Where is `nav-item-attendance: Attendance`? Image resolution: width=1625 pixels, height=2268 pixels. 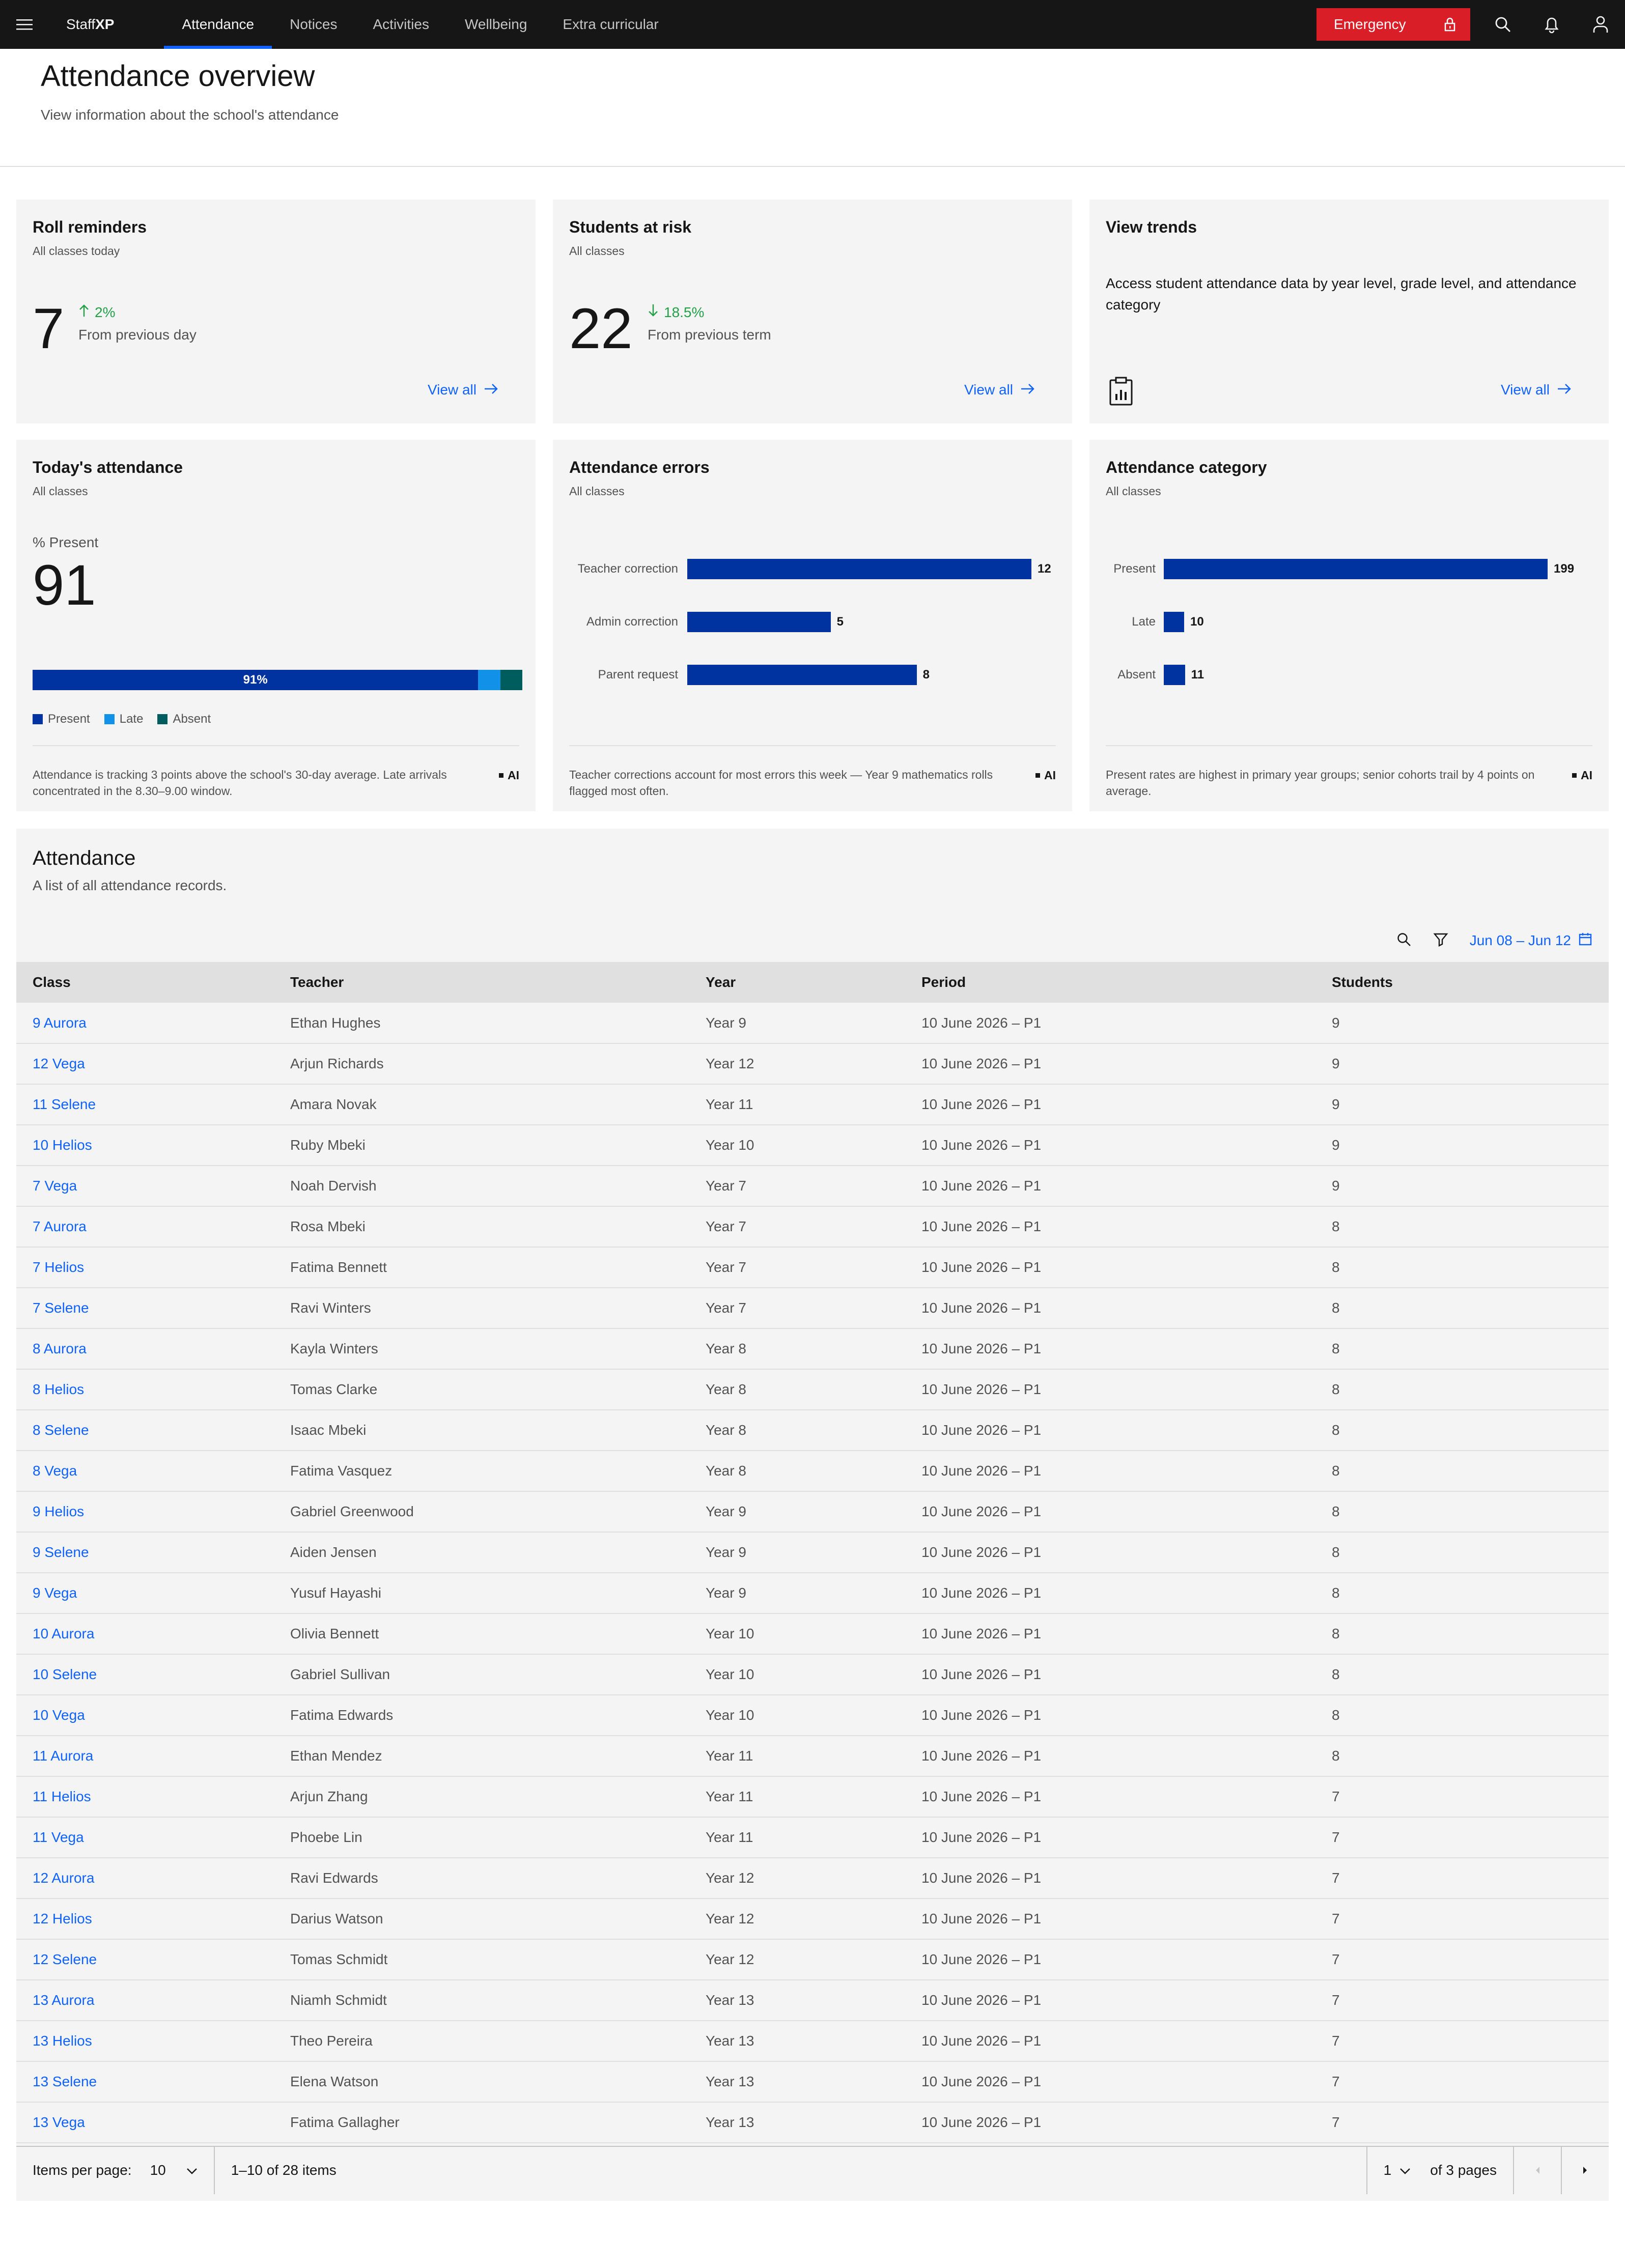 nav-item-attendance: Attendance is located at coordinates (218, 25).